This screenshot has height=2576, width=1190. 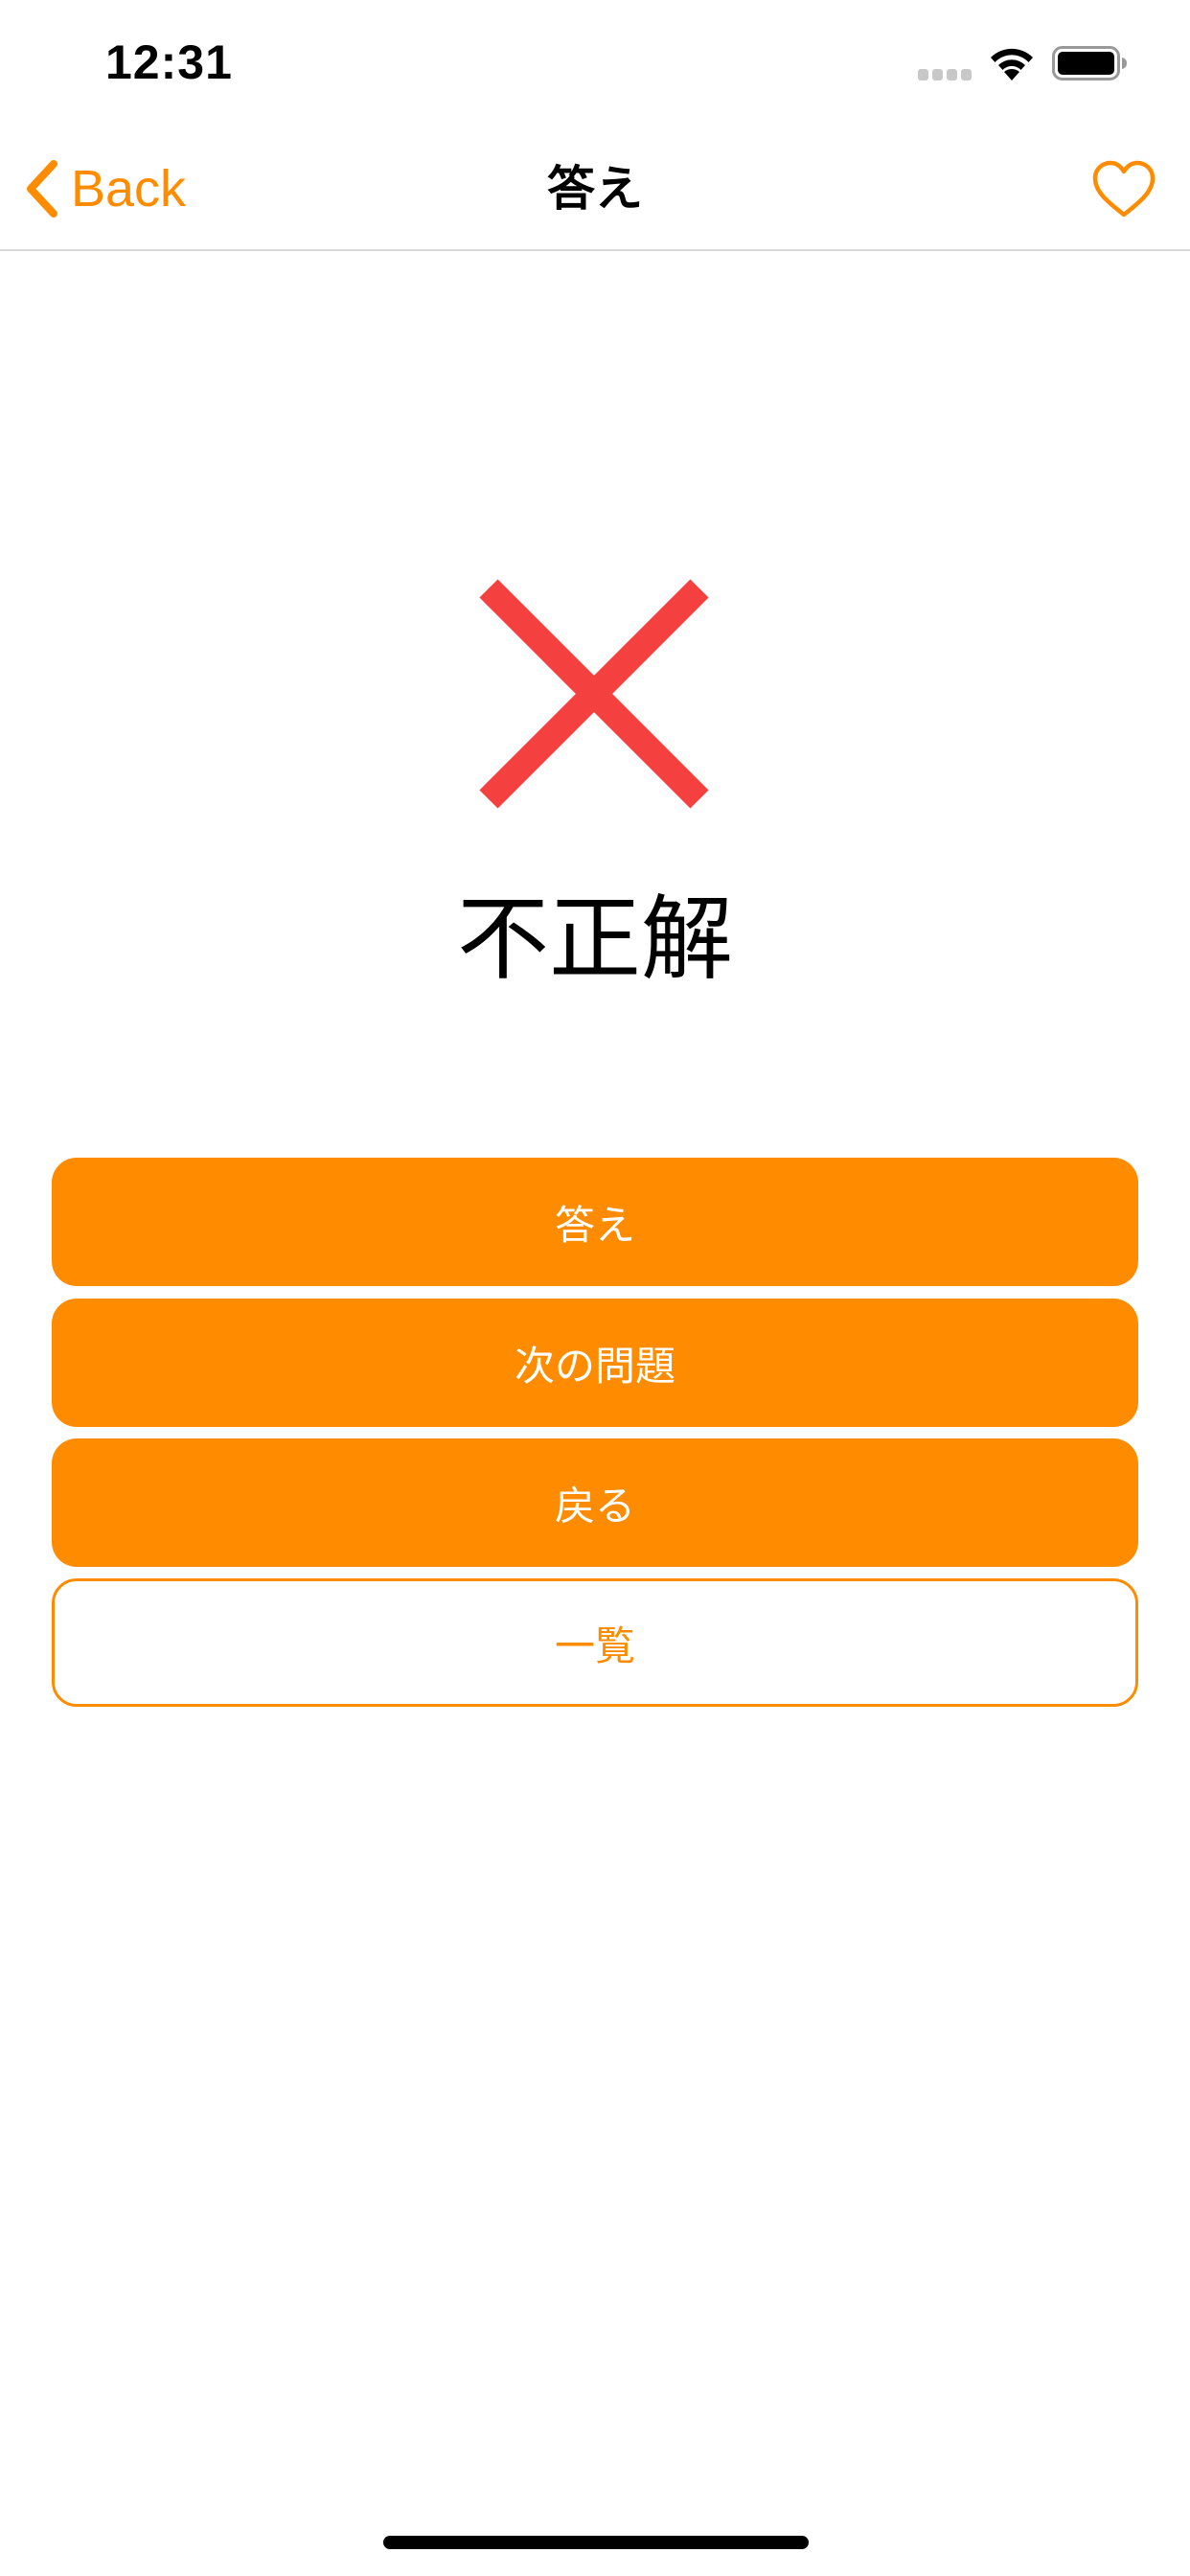 I want to click on status-time: 12:31, so click(x=169, y=62).